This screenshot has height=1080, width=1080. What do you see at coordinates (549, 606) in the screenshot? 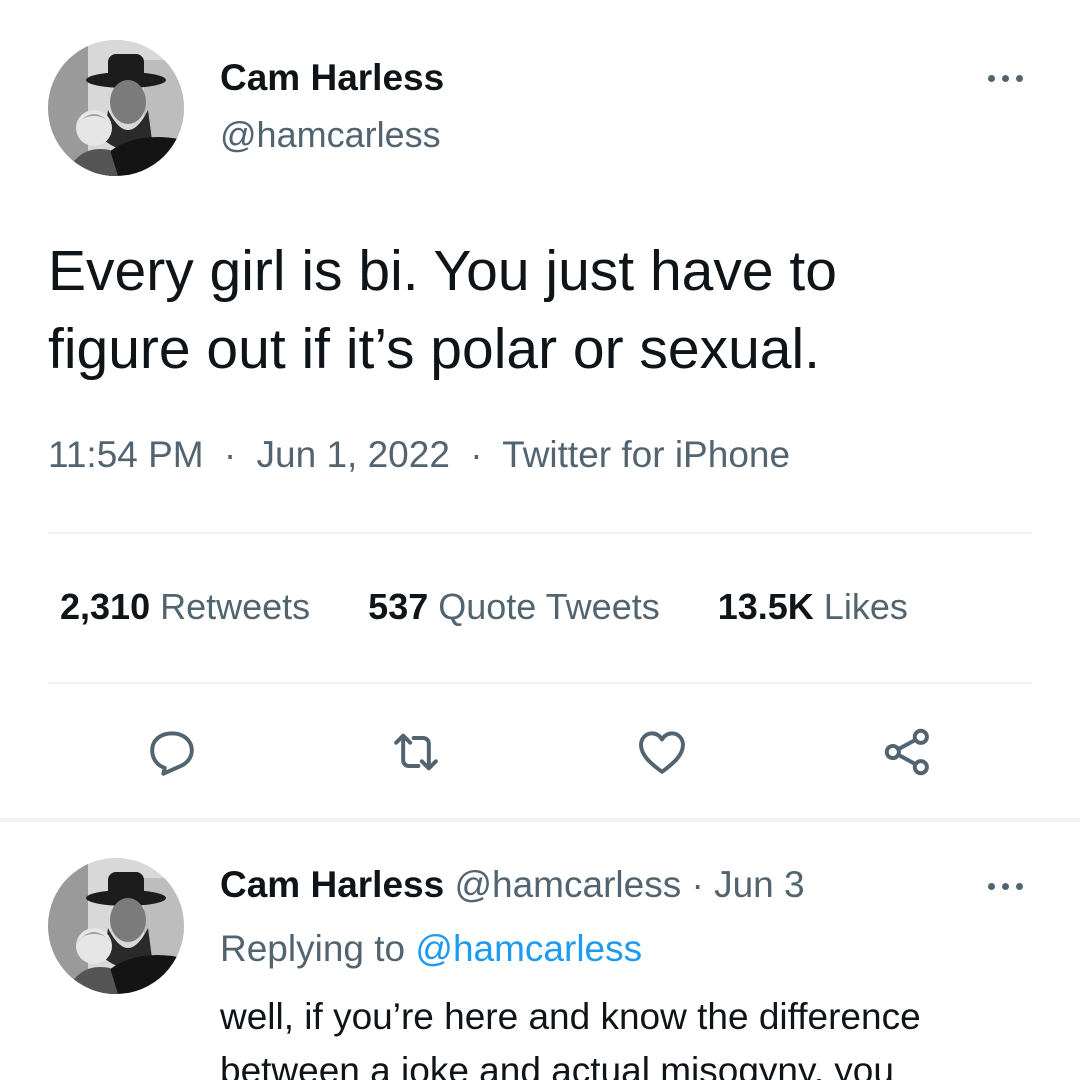
I see `quote-tweets-label: Quote Tweets` at bounding box center [549, 606].